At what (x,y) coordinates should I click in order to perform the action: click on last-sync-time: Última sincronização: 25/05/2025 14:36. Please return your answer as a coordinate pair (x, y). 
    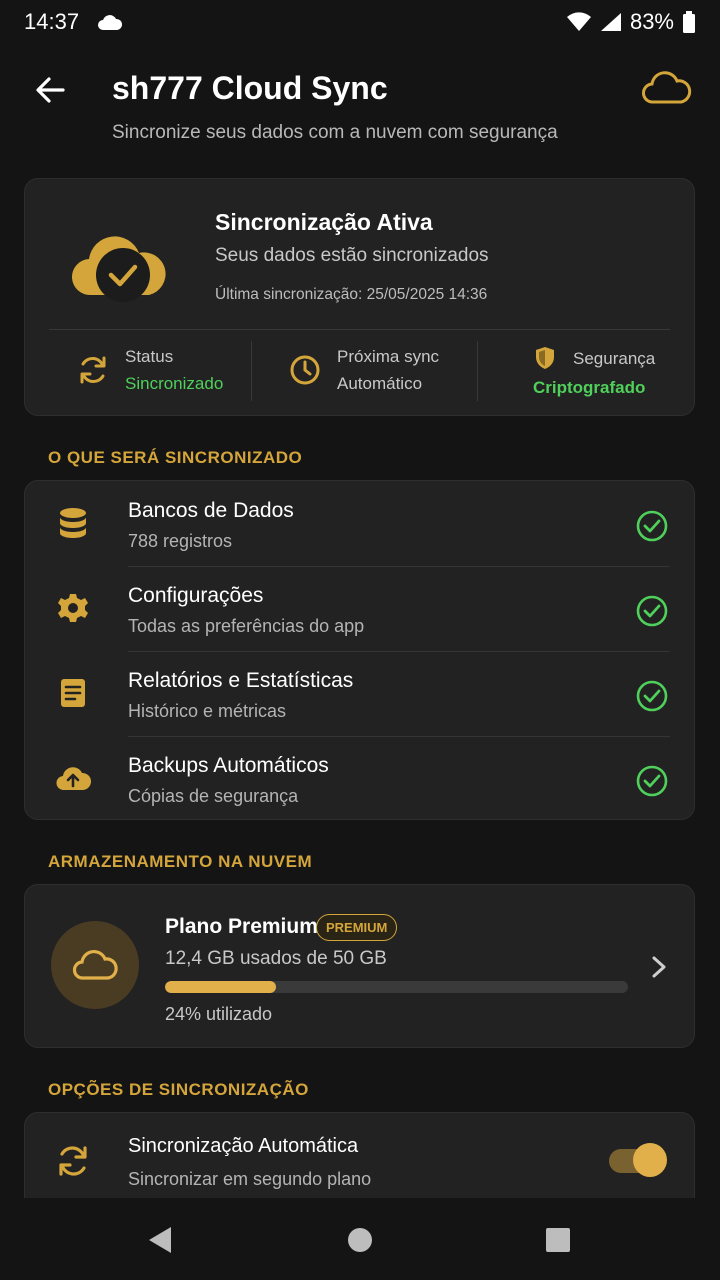
    Looking at the image, I should click on (351, 294).